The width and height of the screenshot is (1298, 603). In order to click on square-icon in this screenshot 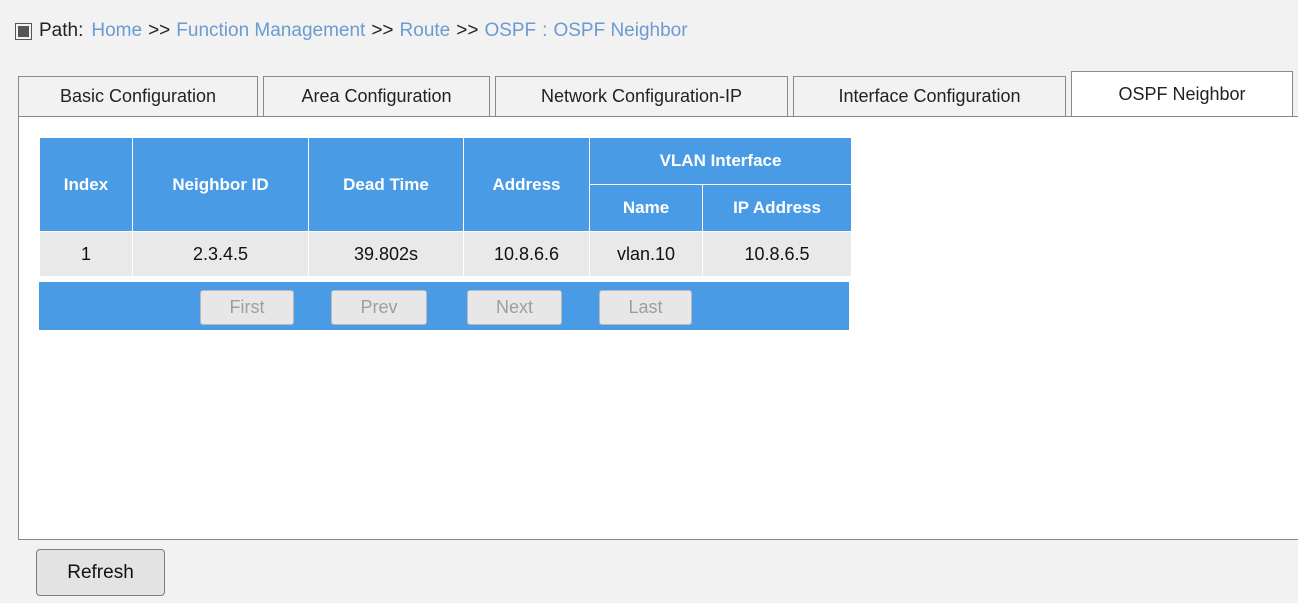, I will do `click(23, 31)`.